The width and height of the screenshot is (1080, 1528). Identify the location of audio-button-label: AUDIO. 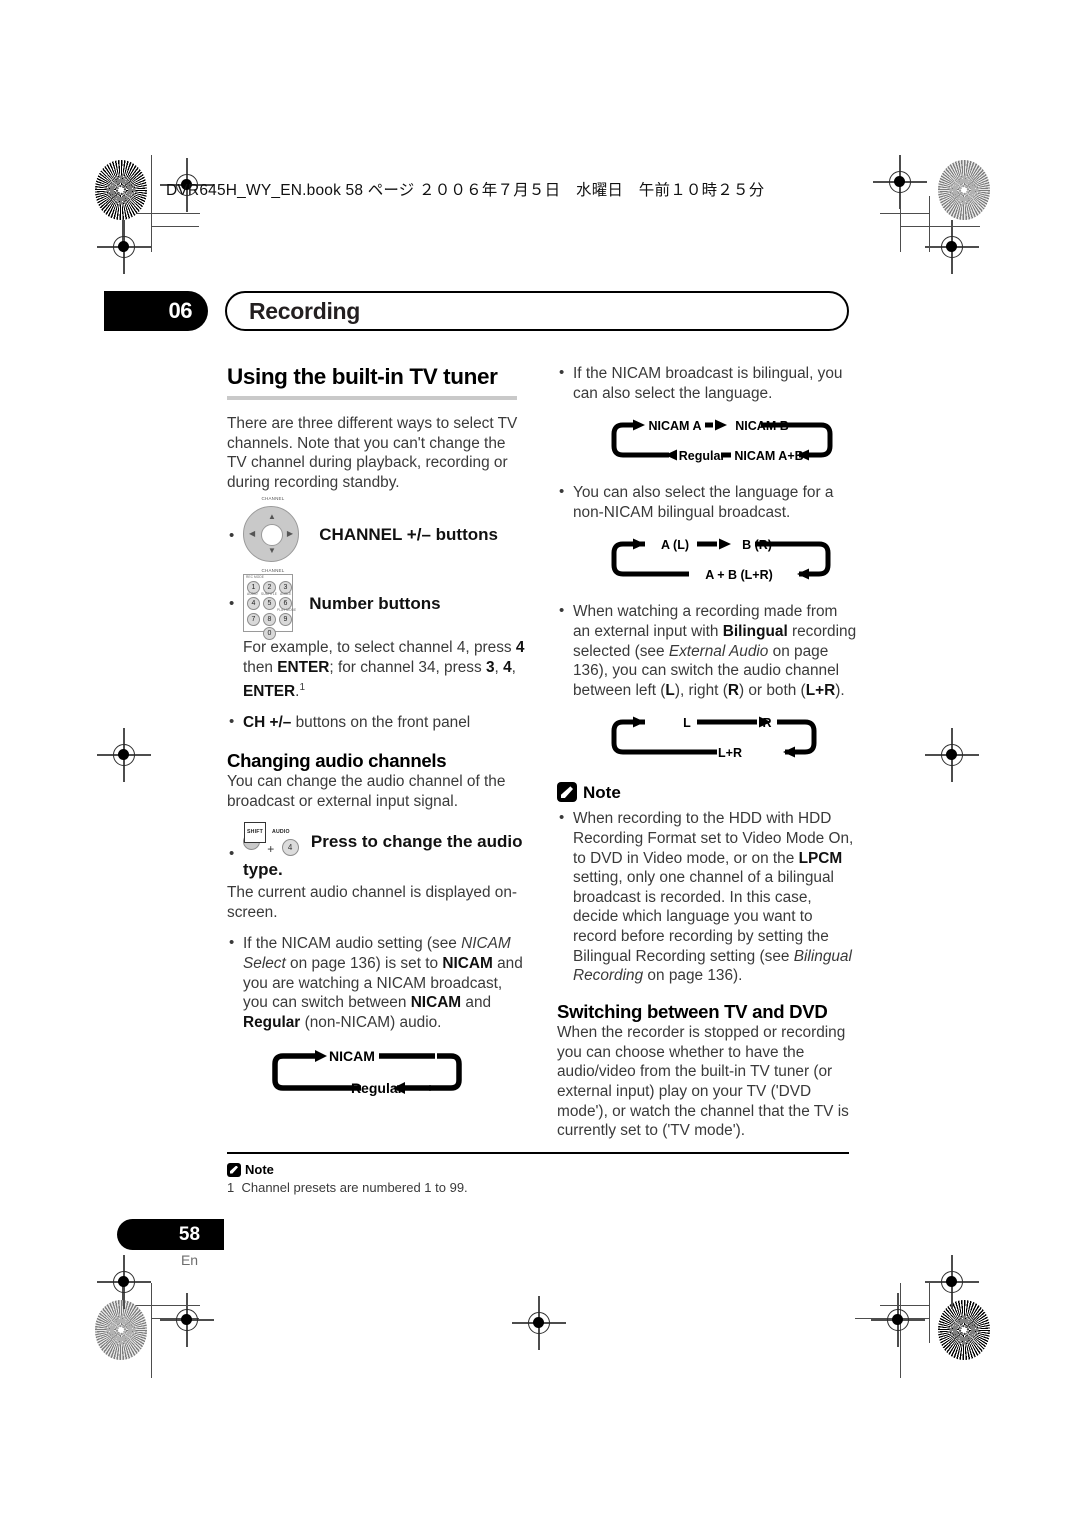
(281, 831).